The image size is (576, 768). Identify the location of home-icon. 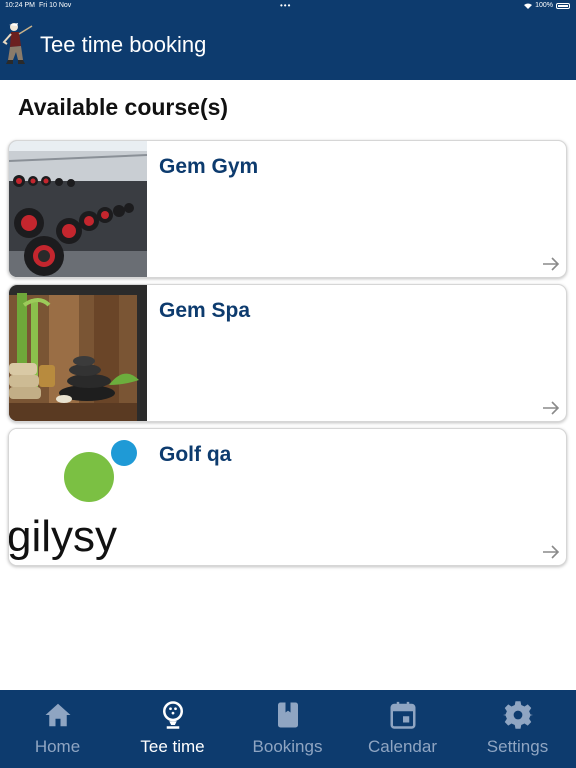
(58, 715).